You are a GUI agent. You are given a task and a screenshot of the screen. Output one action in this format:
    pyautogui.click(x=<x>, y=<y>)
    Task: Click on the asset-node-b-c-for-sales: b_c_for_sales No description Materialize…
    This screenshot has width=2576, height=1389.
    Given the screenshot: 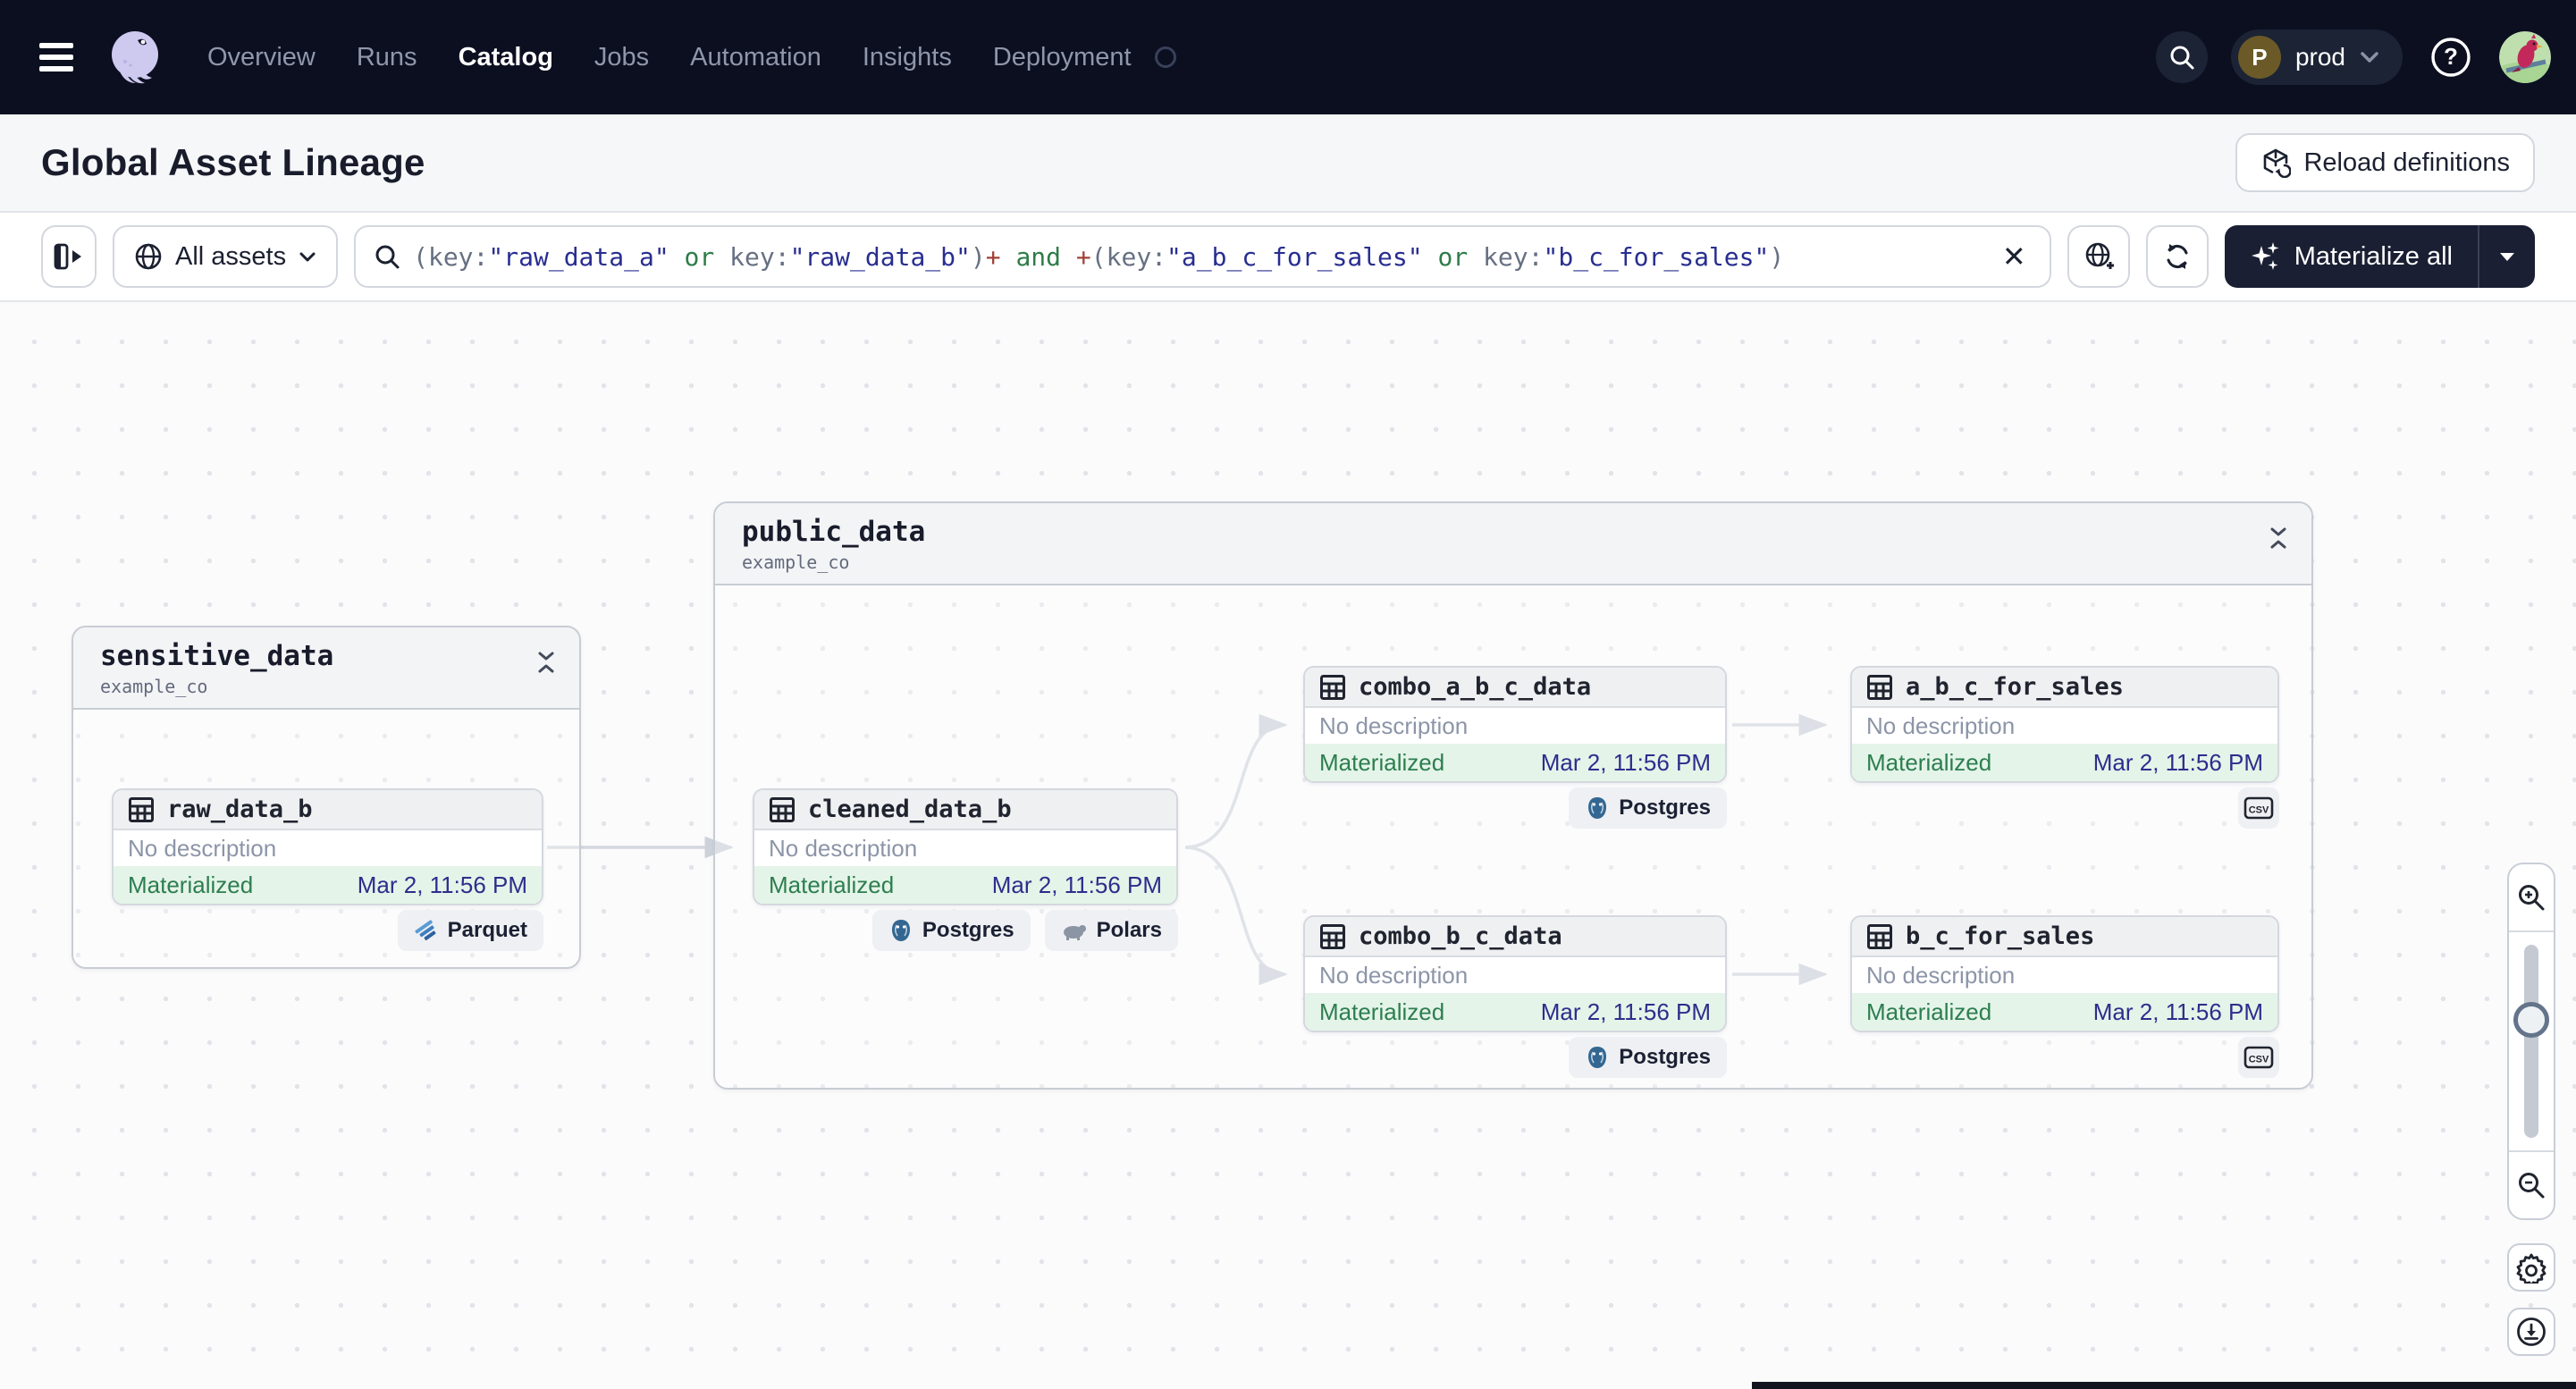 What is the action you would take?
    pyautogui.click(x=2065, y=973)
    